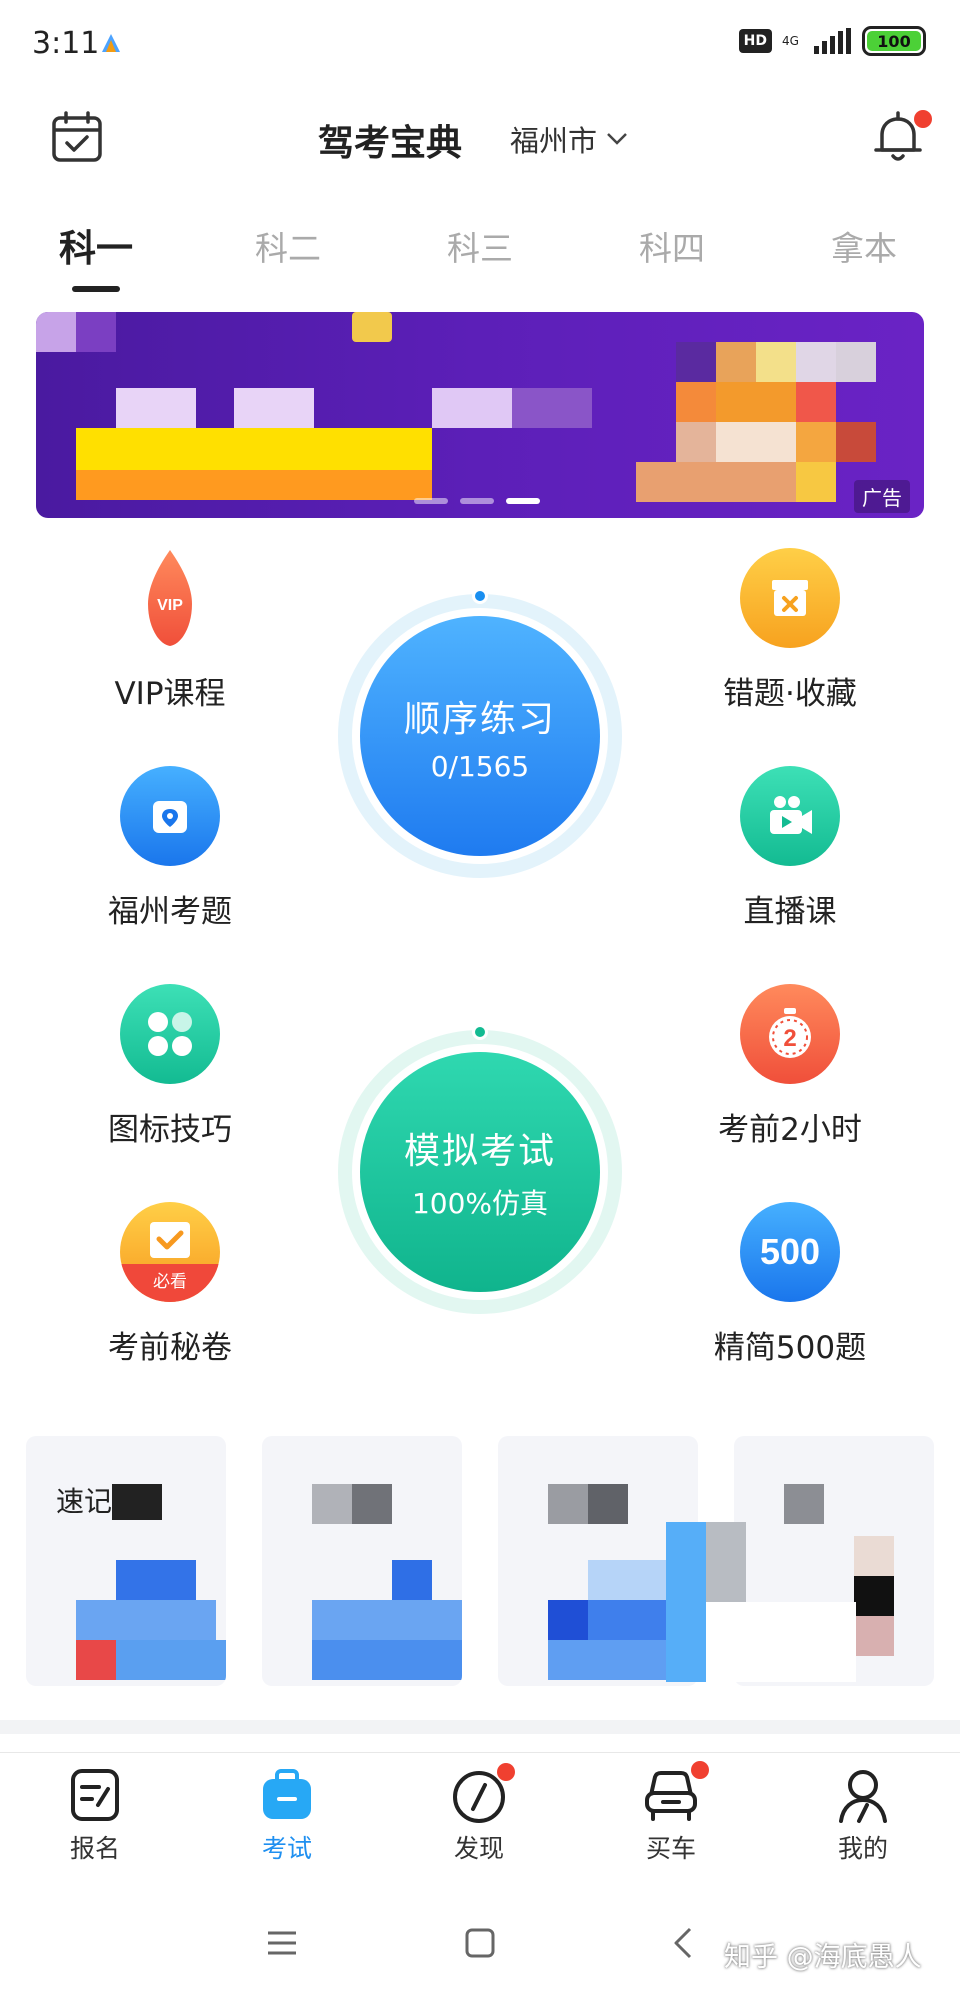 This screenshot has width=960, height=2000. I want to click on practice-progress-knob, so click(480, 596).